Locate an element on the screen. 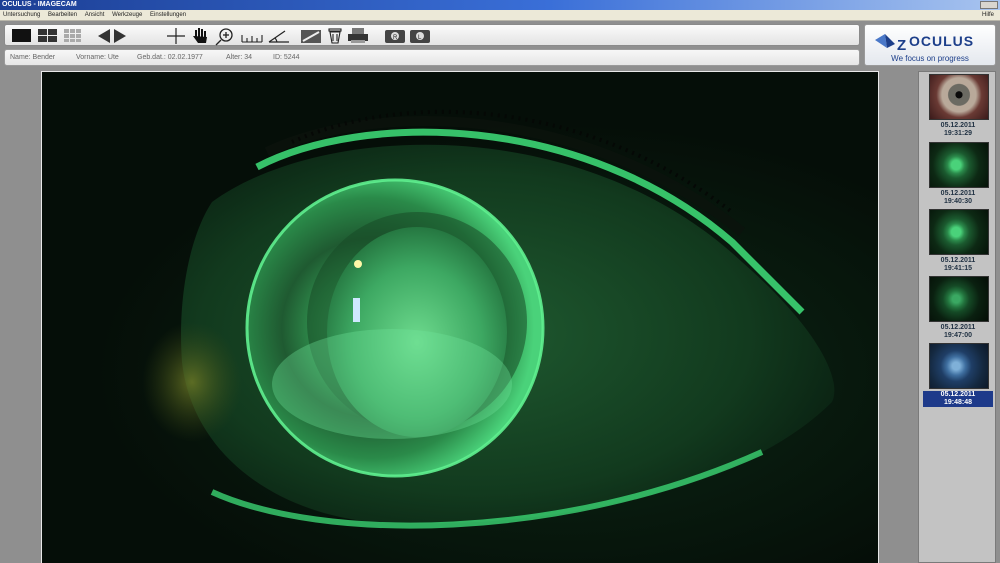 The width and height of the screenshot is (1000, 563). title-bar: OCULUS - IMAGECAM is located at coordinates (500, 5).